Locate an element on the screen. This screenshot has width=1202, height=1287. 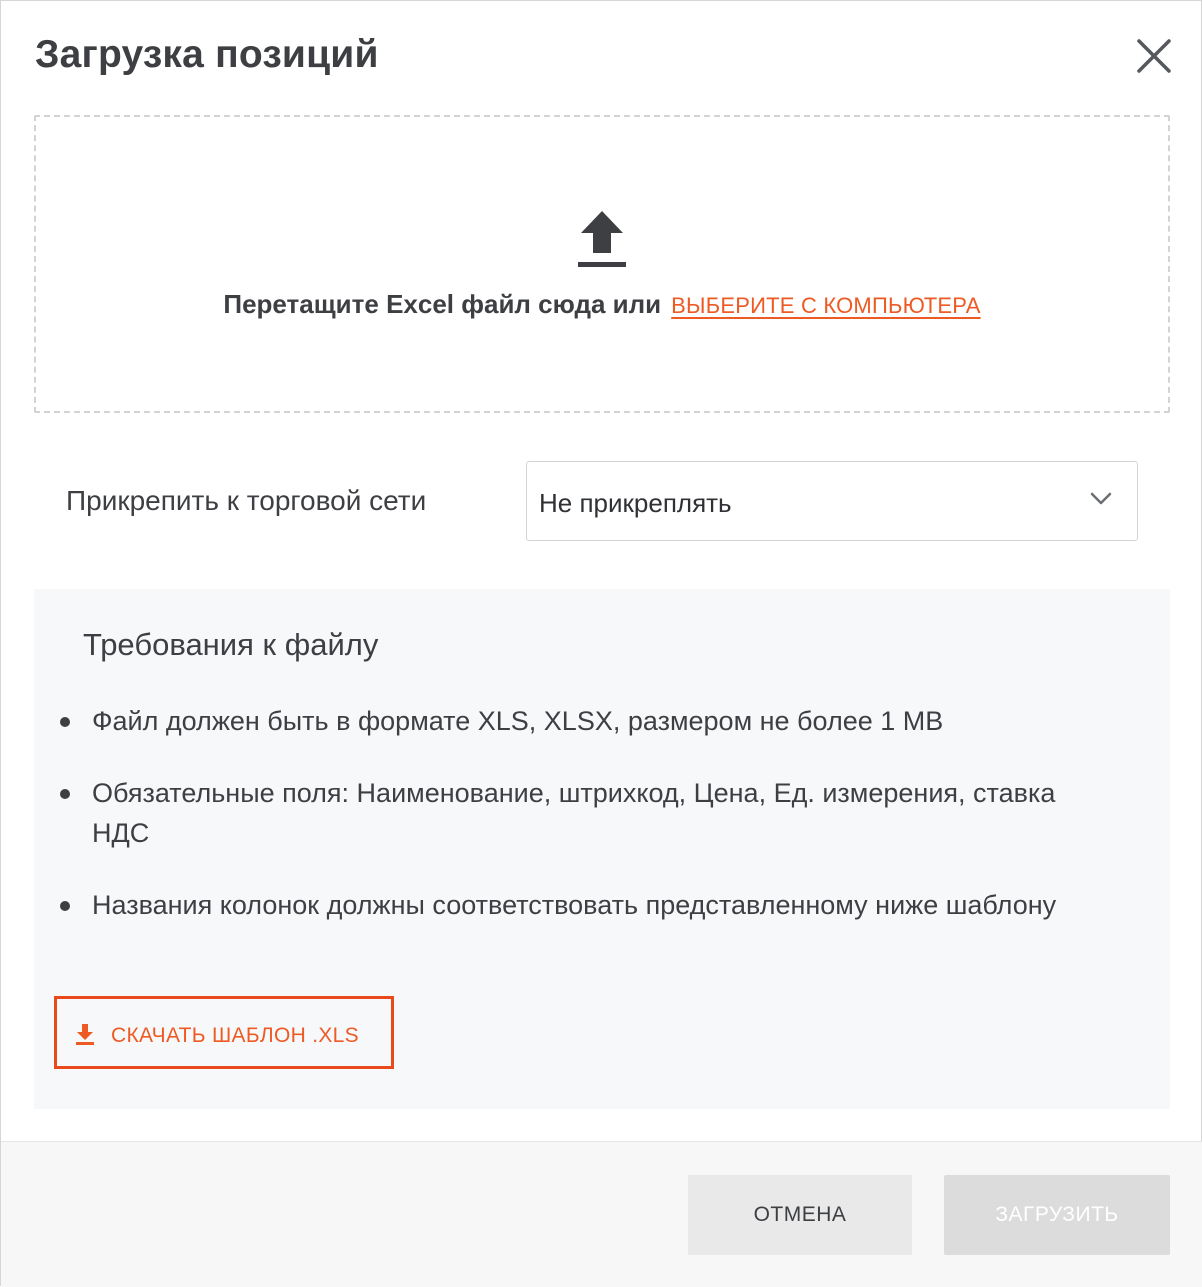
upload-icon is located at coordinates (602, 240).